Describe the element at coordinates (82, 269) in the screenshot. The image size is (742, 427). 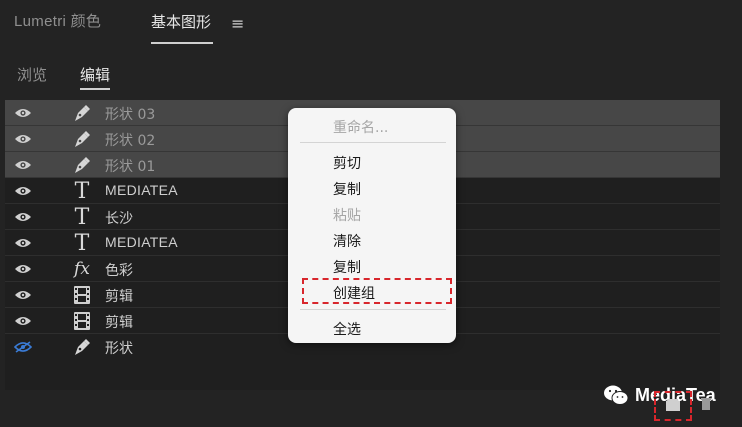
I see `fx-icon: fx` at that location.